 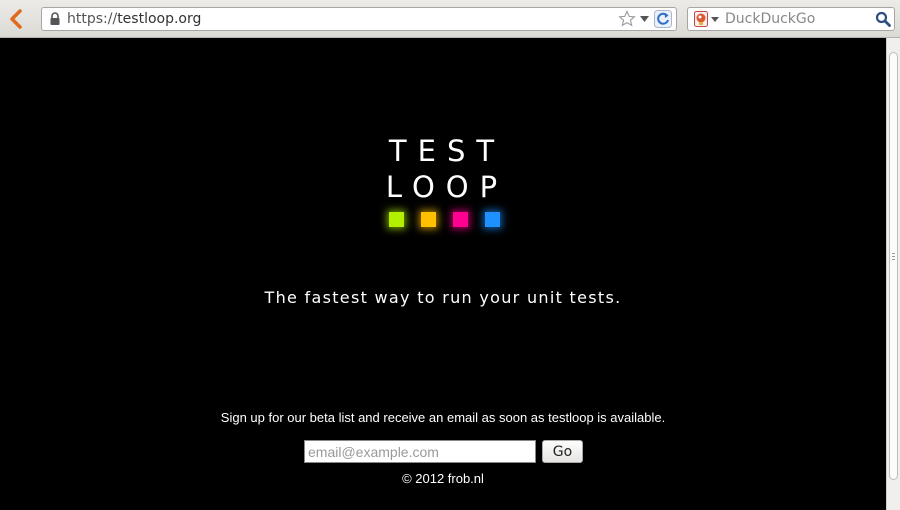 What do you see at coordinates (447, 187) in the screenshot?
I see `logo-text-line2: LOOP` at bounding box center [447, 187].